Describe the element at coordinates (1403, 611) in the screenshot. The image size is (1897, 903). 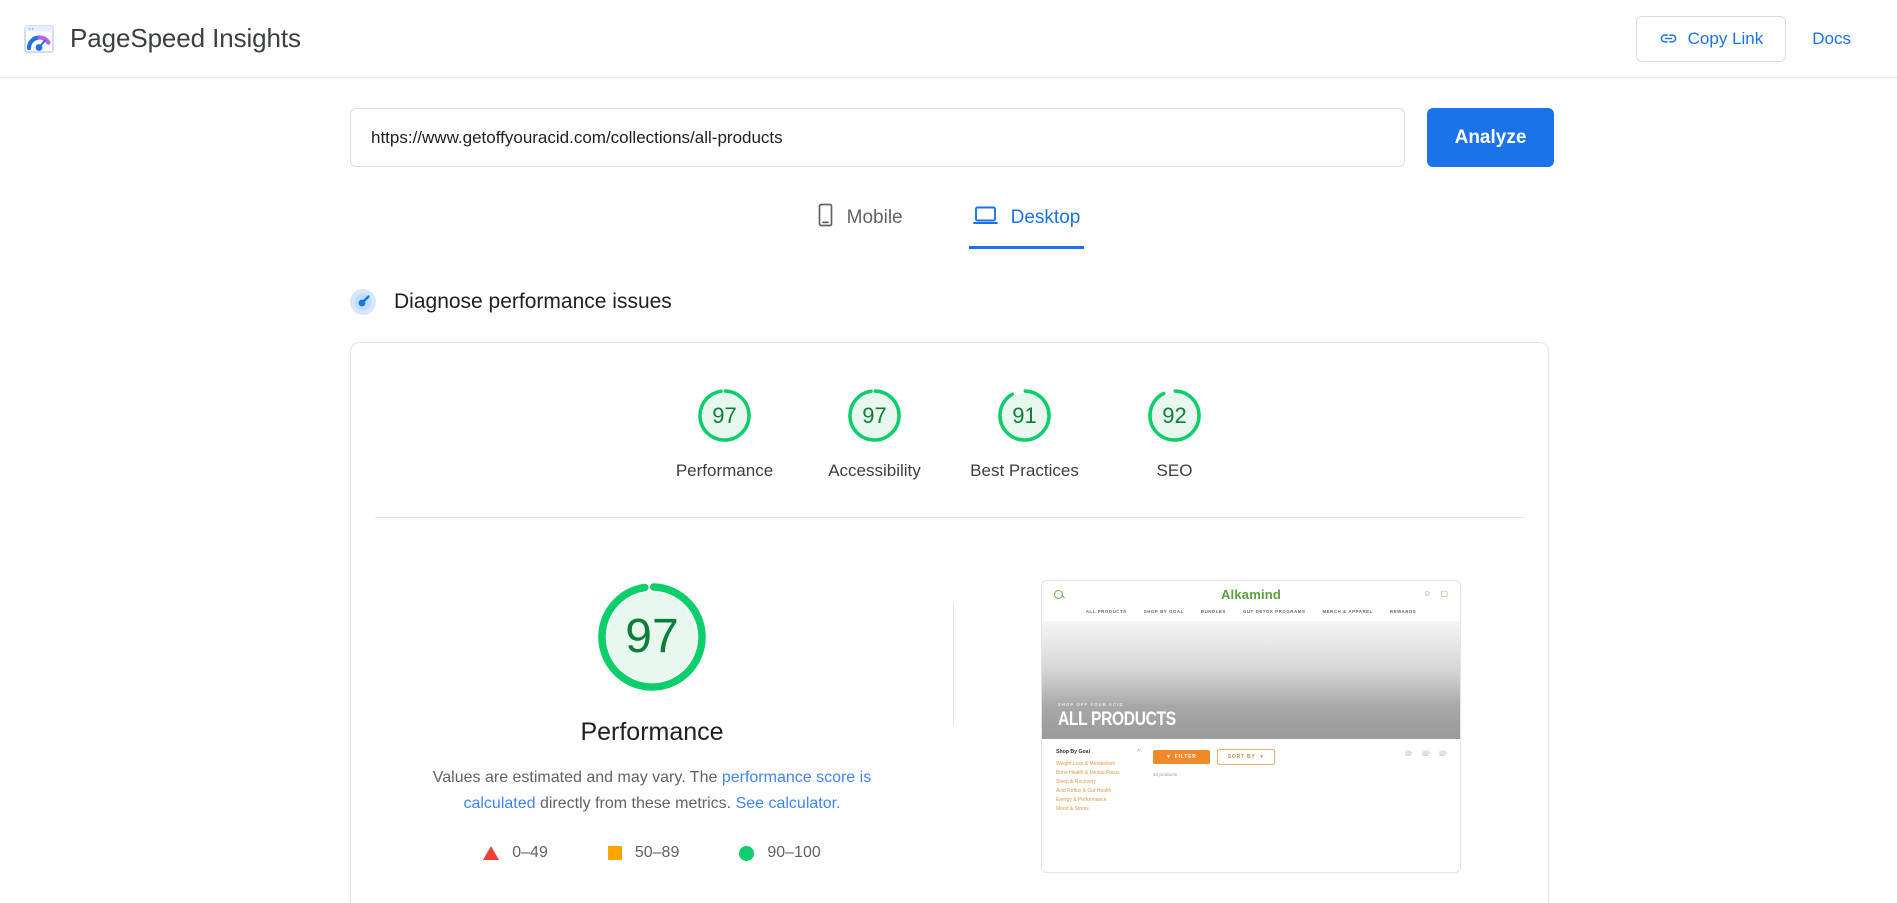
I see `thumb-nav-item: REWARDS` at that location.